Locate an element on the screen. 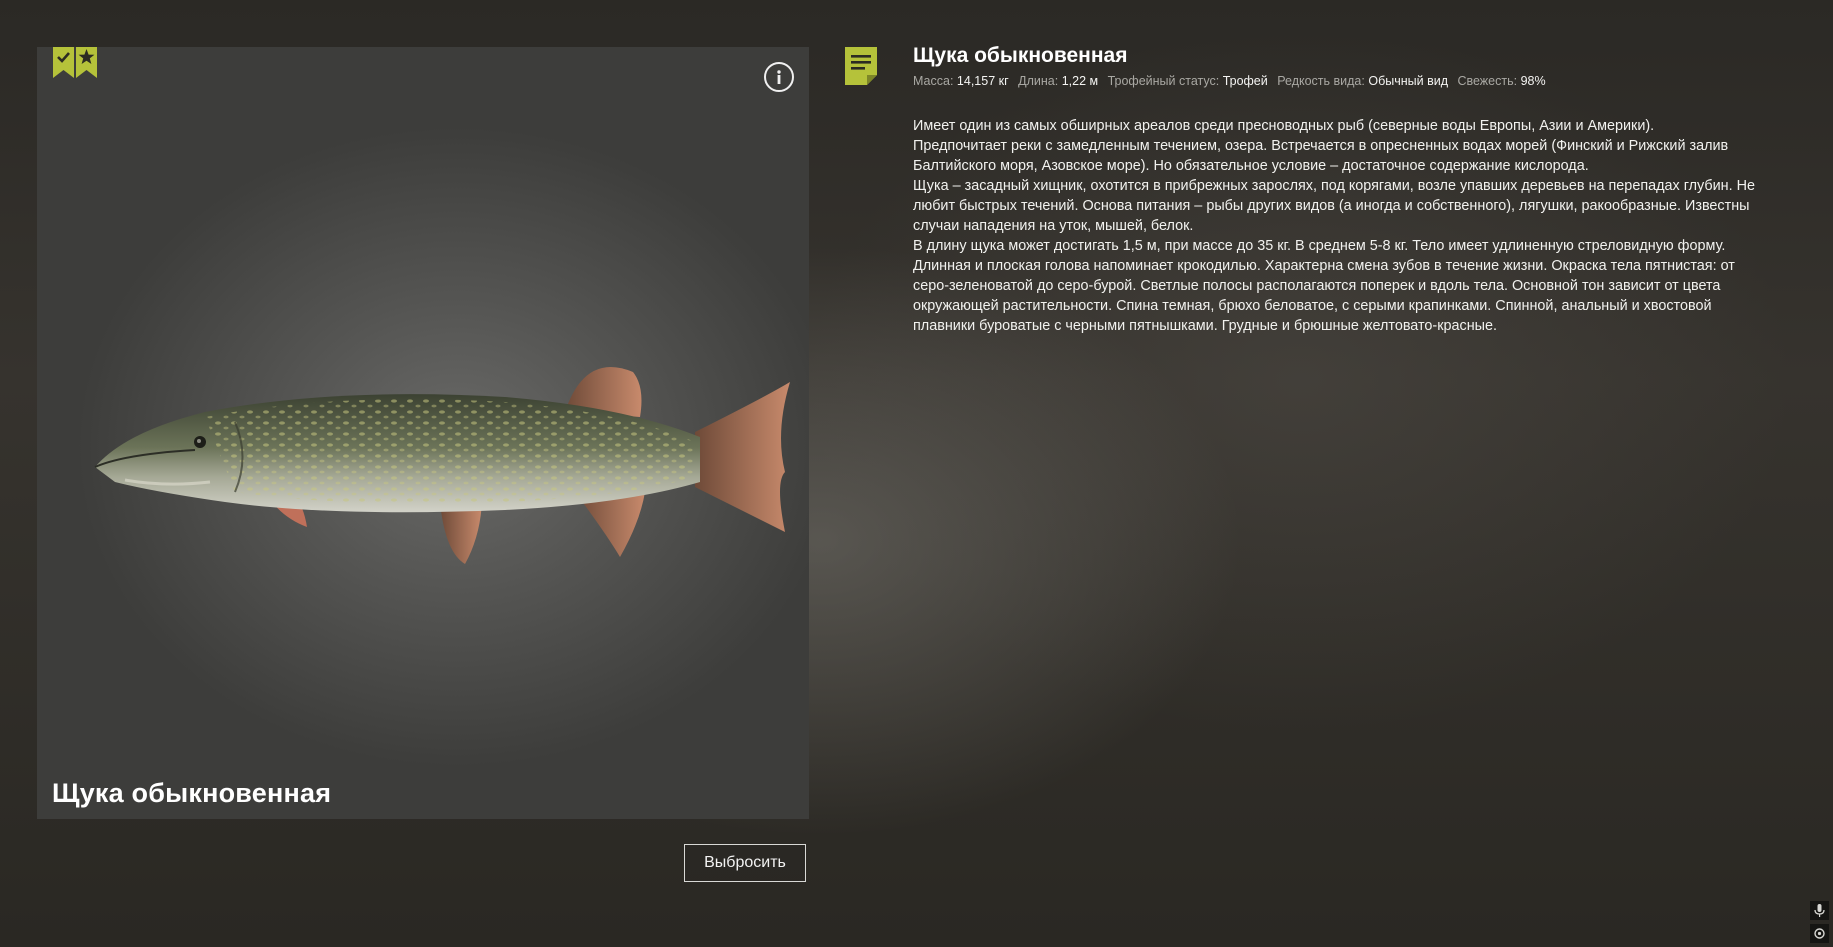 This screenshot has height=947, width=1833. badge-group is located at coordinates (75, 62).